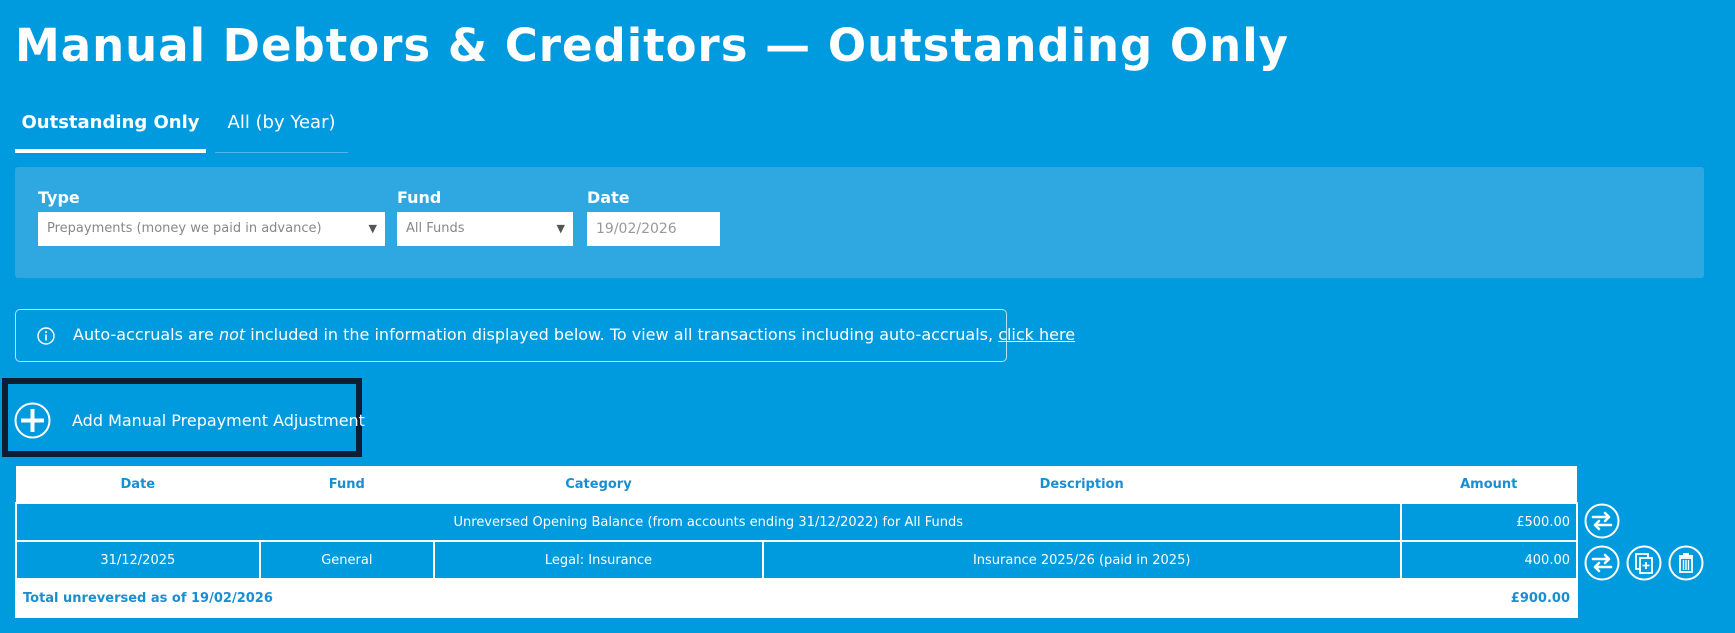 The image size is (1735, 633). What do you see at coordinates (218, 420) in the screenshot?
I see `add-button-label: Add Manual Prepayment Adjustment` at bounding box center [218, 420].